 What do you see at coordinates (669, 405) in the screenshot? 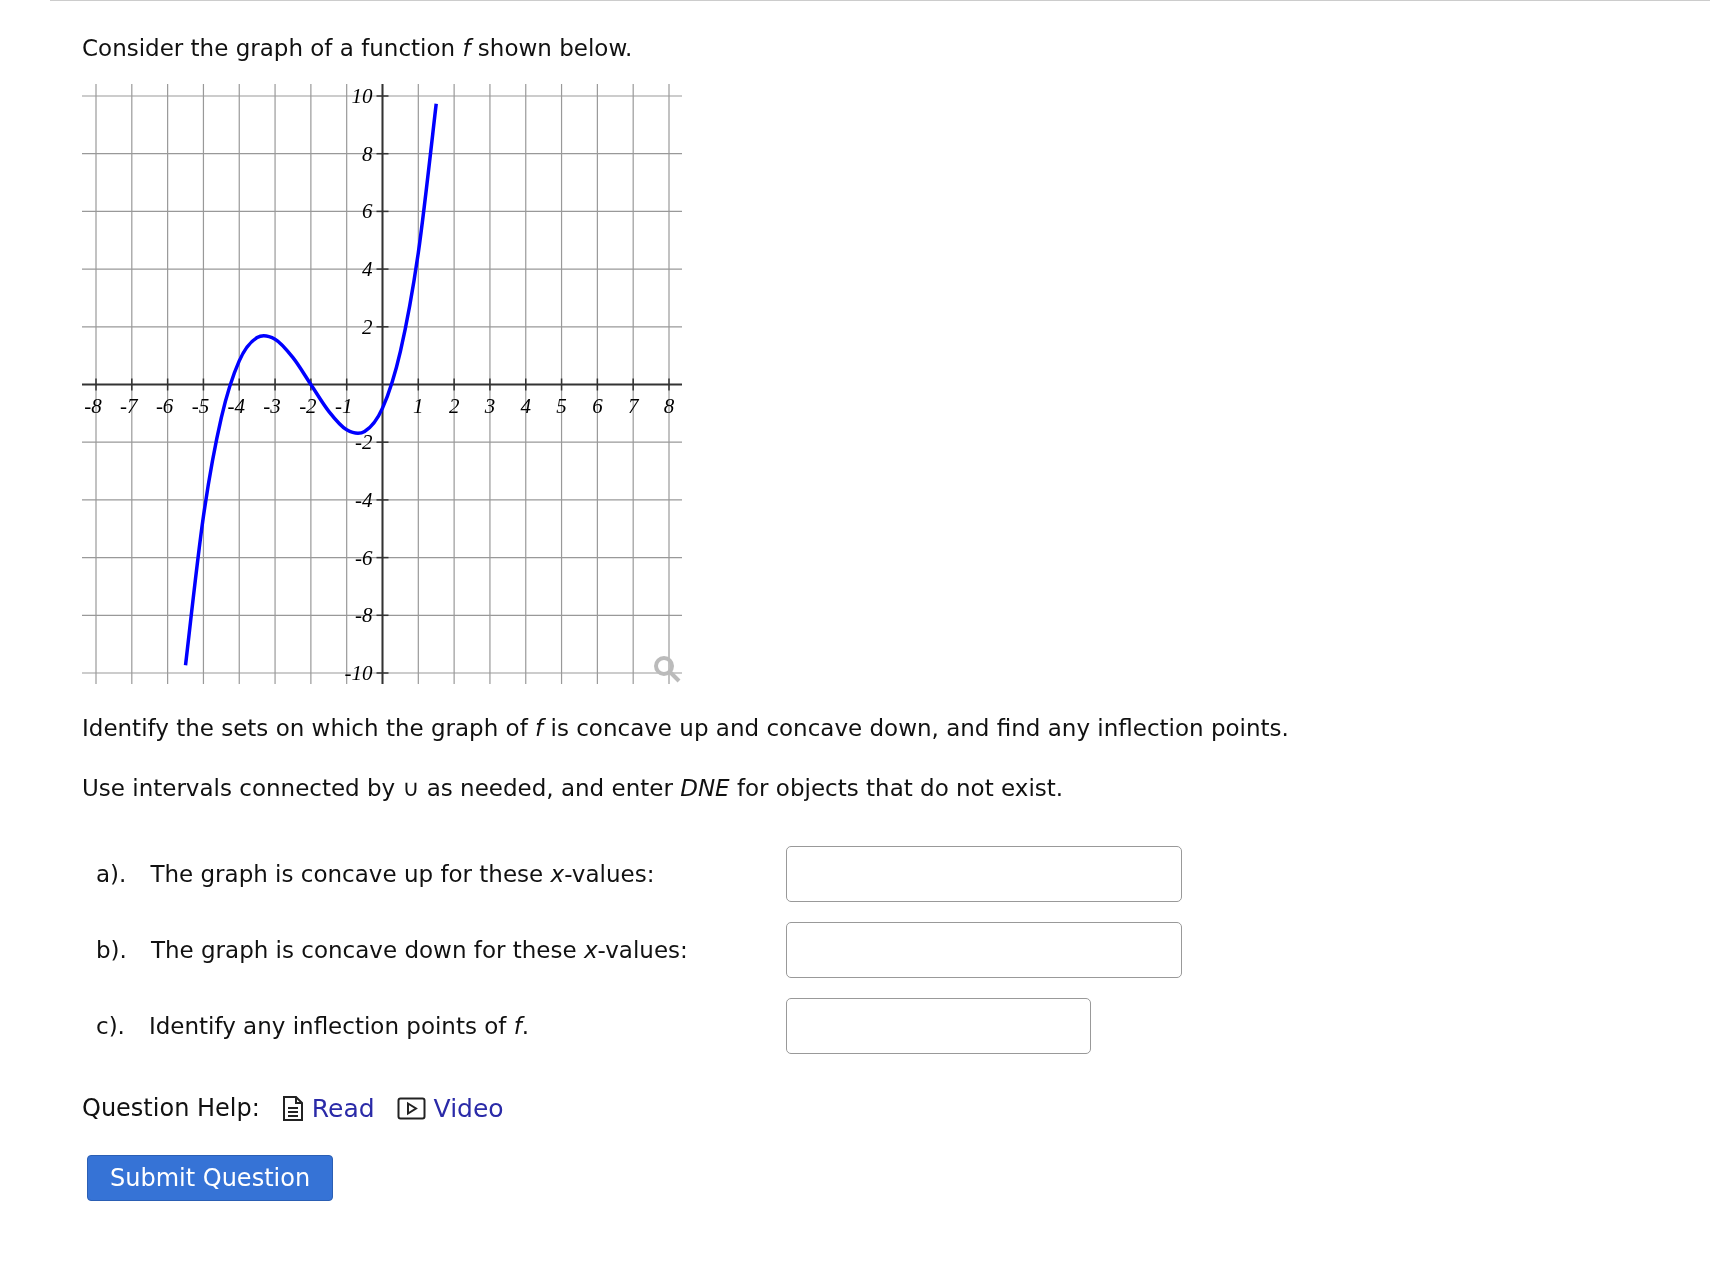
I see `x-tick-label: 8` at bounding box center [669, 405].